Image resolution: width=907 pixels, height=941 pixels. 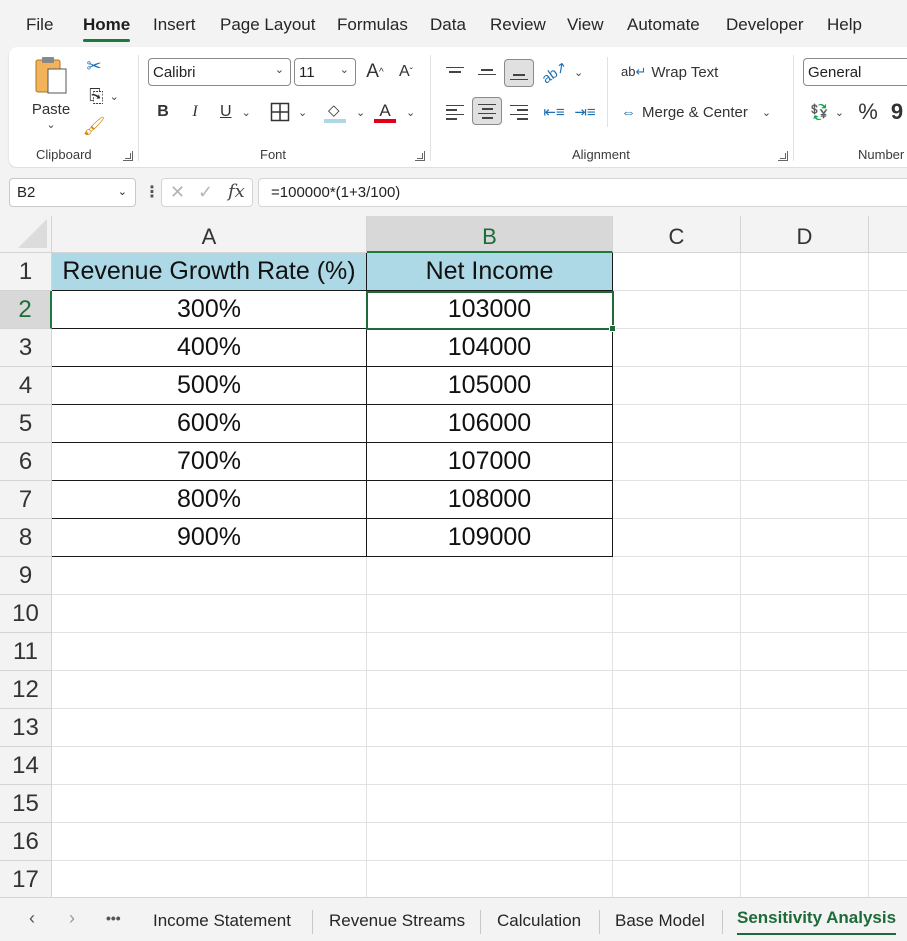 I want to click on sheet-tab-calculation: Calculation, so click(x=539, y=921).